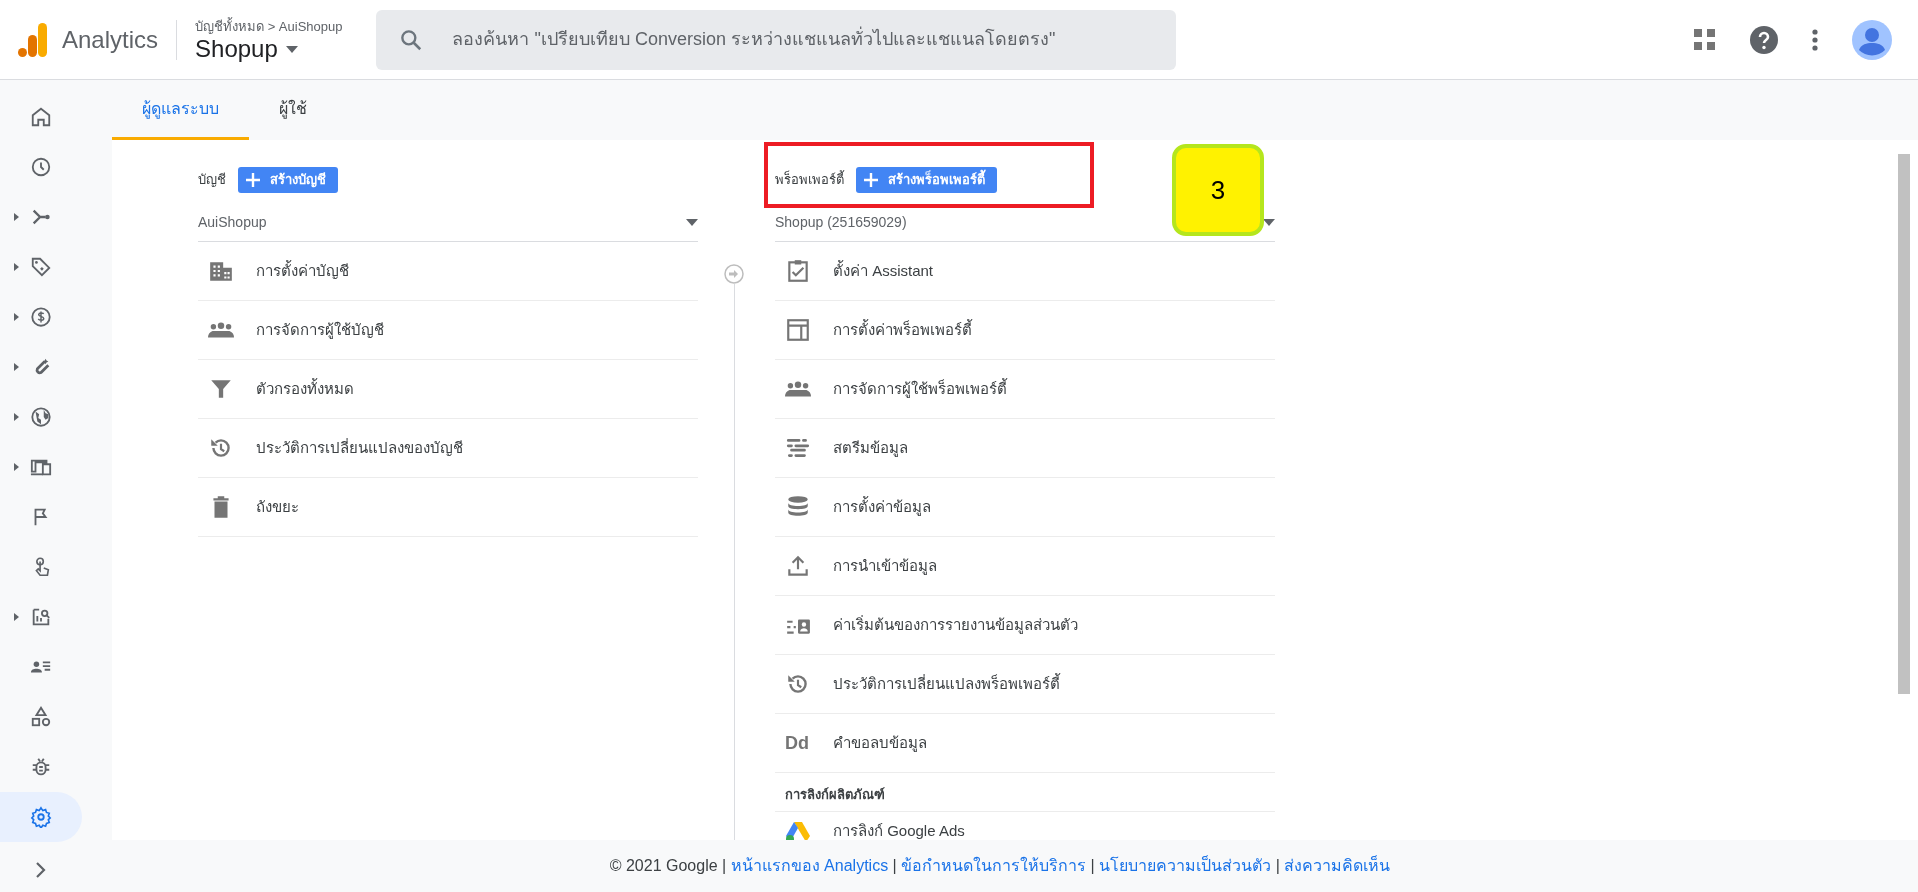 The height and width of the screenshot is (892, 1918). What do you see at coordinates (41, 267) in the screenshot?
I see `tag-icon` at bounding box center [41, 267].